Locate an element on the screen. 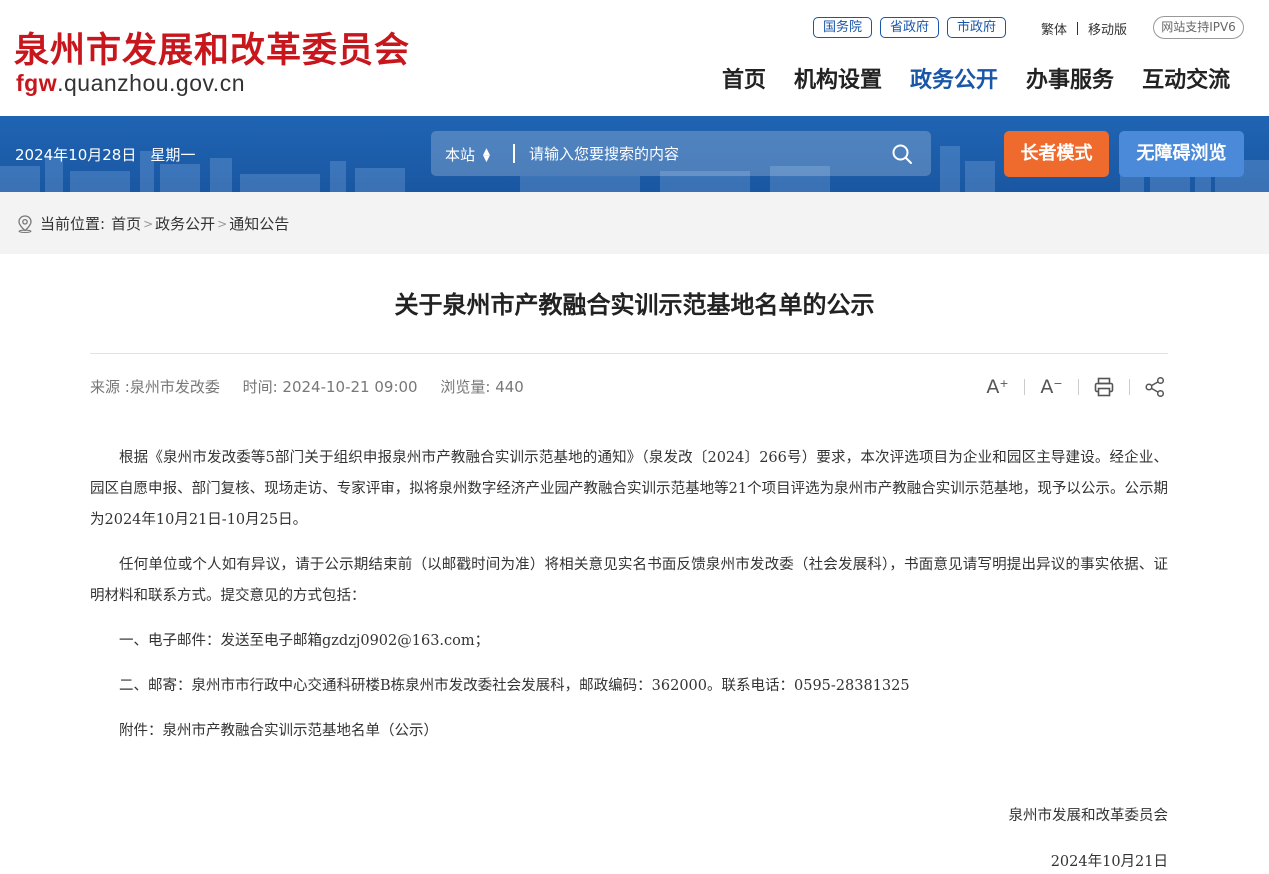  breadcrumb-gov-affairs: 政务公开 is located at coordinates (185, 223).